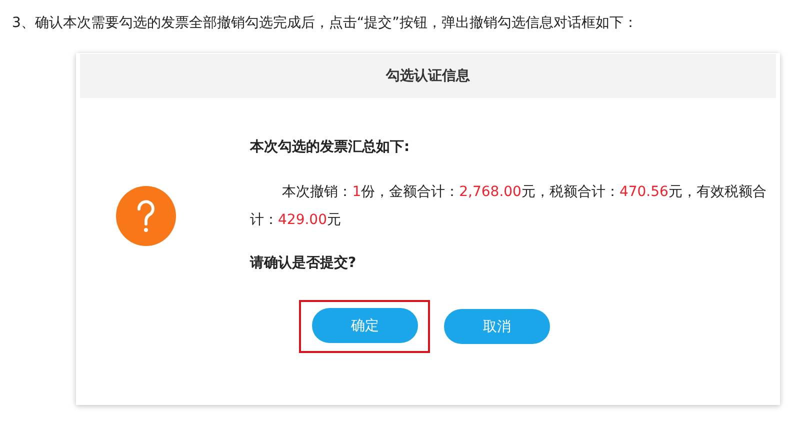 The width and height of the screenshot is (805, 424). Describe the element at coordinates (146, 216) in the screenshot. I see `question-icon` at that location.